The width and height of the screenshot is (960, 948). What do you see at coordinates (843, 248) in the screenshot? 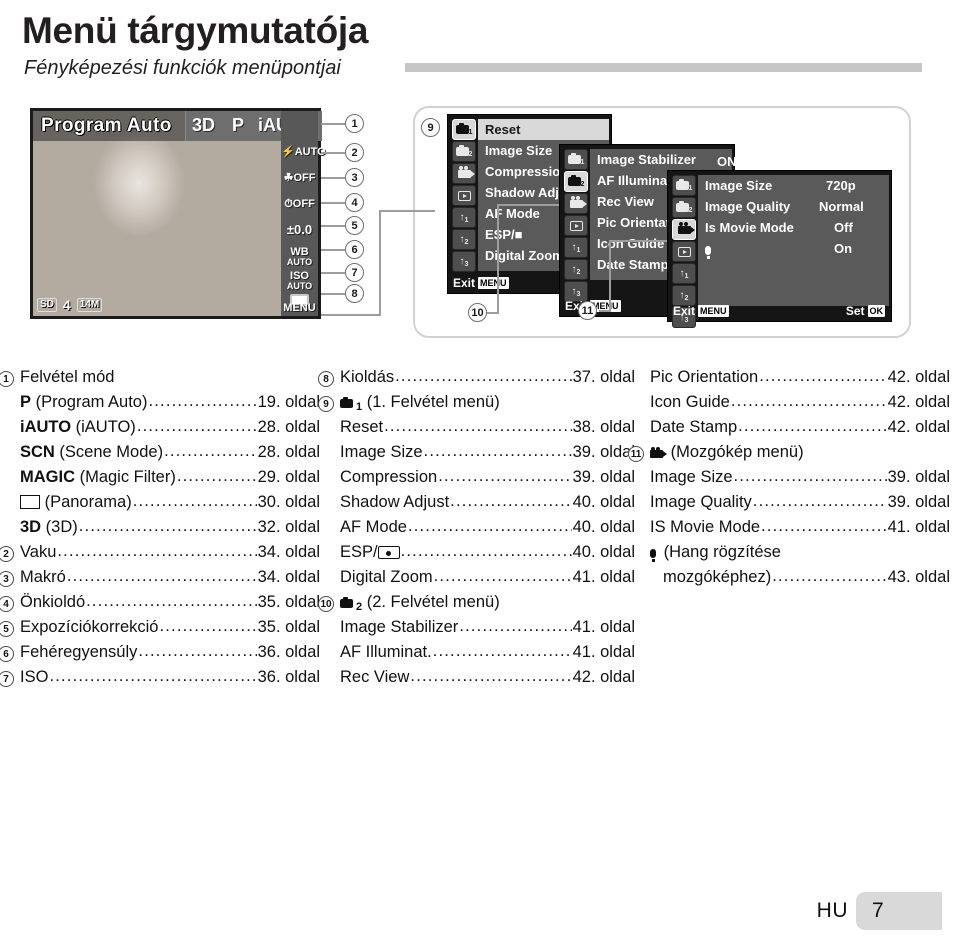
I see `menu3-value-3: On` at bounding box center [843, 248].